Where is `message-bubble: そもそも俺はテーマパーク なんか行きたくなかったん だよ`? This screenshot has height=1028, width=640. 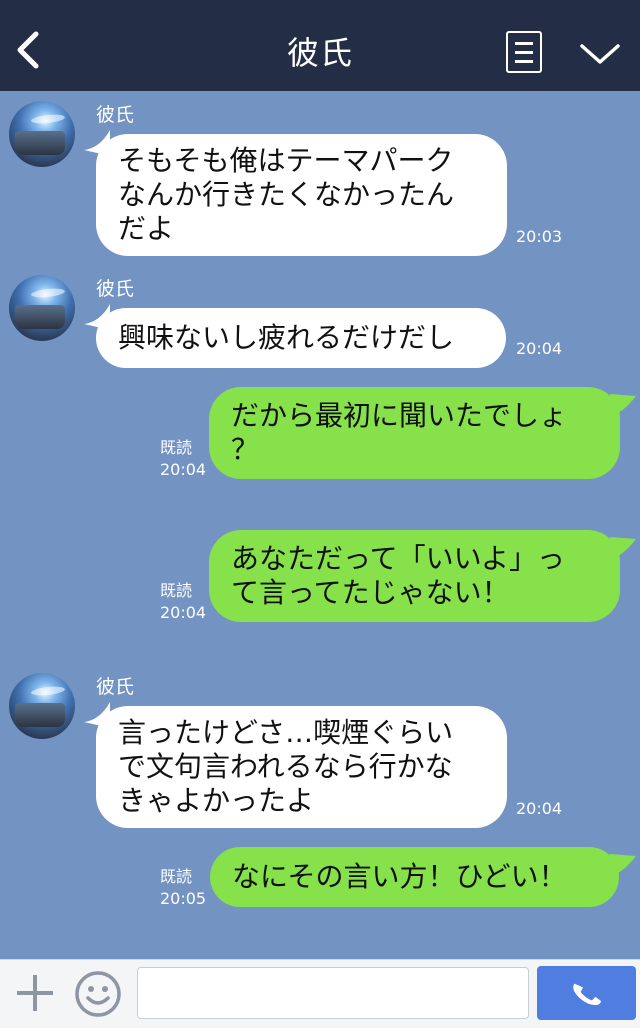
message-bubble: そもそも俺はテーマパーク なんか行きたくなかったん だよ is located at coordinates (301, 195).